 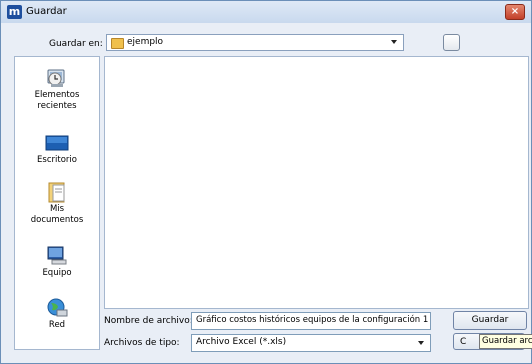 What do you see at coordinates (57, 95) in the screenshot?
I see `place-label: Elementos` at bounding box center [57, 95].